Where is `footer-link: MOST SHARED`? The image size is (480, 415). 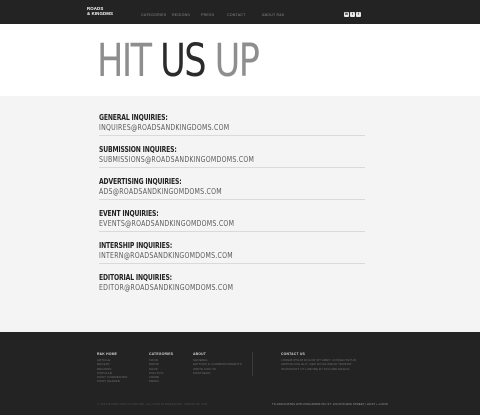 footer-link: MOST SHARED is located at coordinates (112, 381).